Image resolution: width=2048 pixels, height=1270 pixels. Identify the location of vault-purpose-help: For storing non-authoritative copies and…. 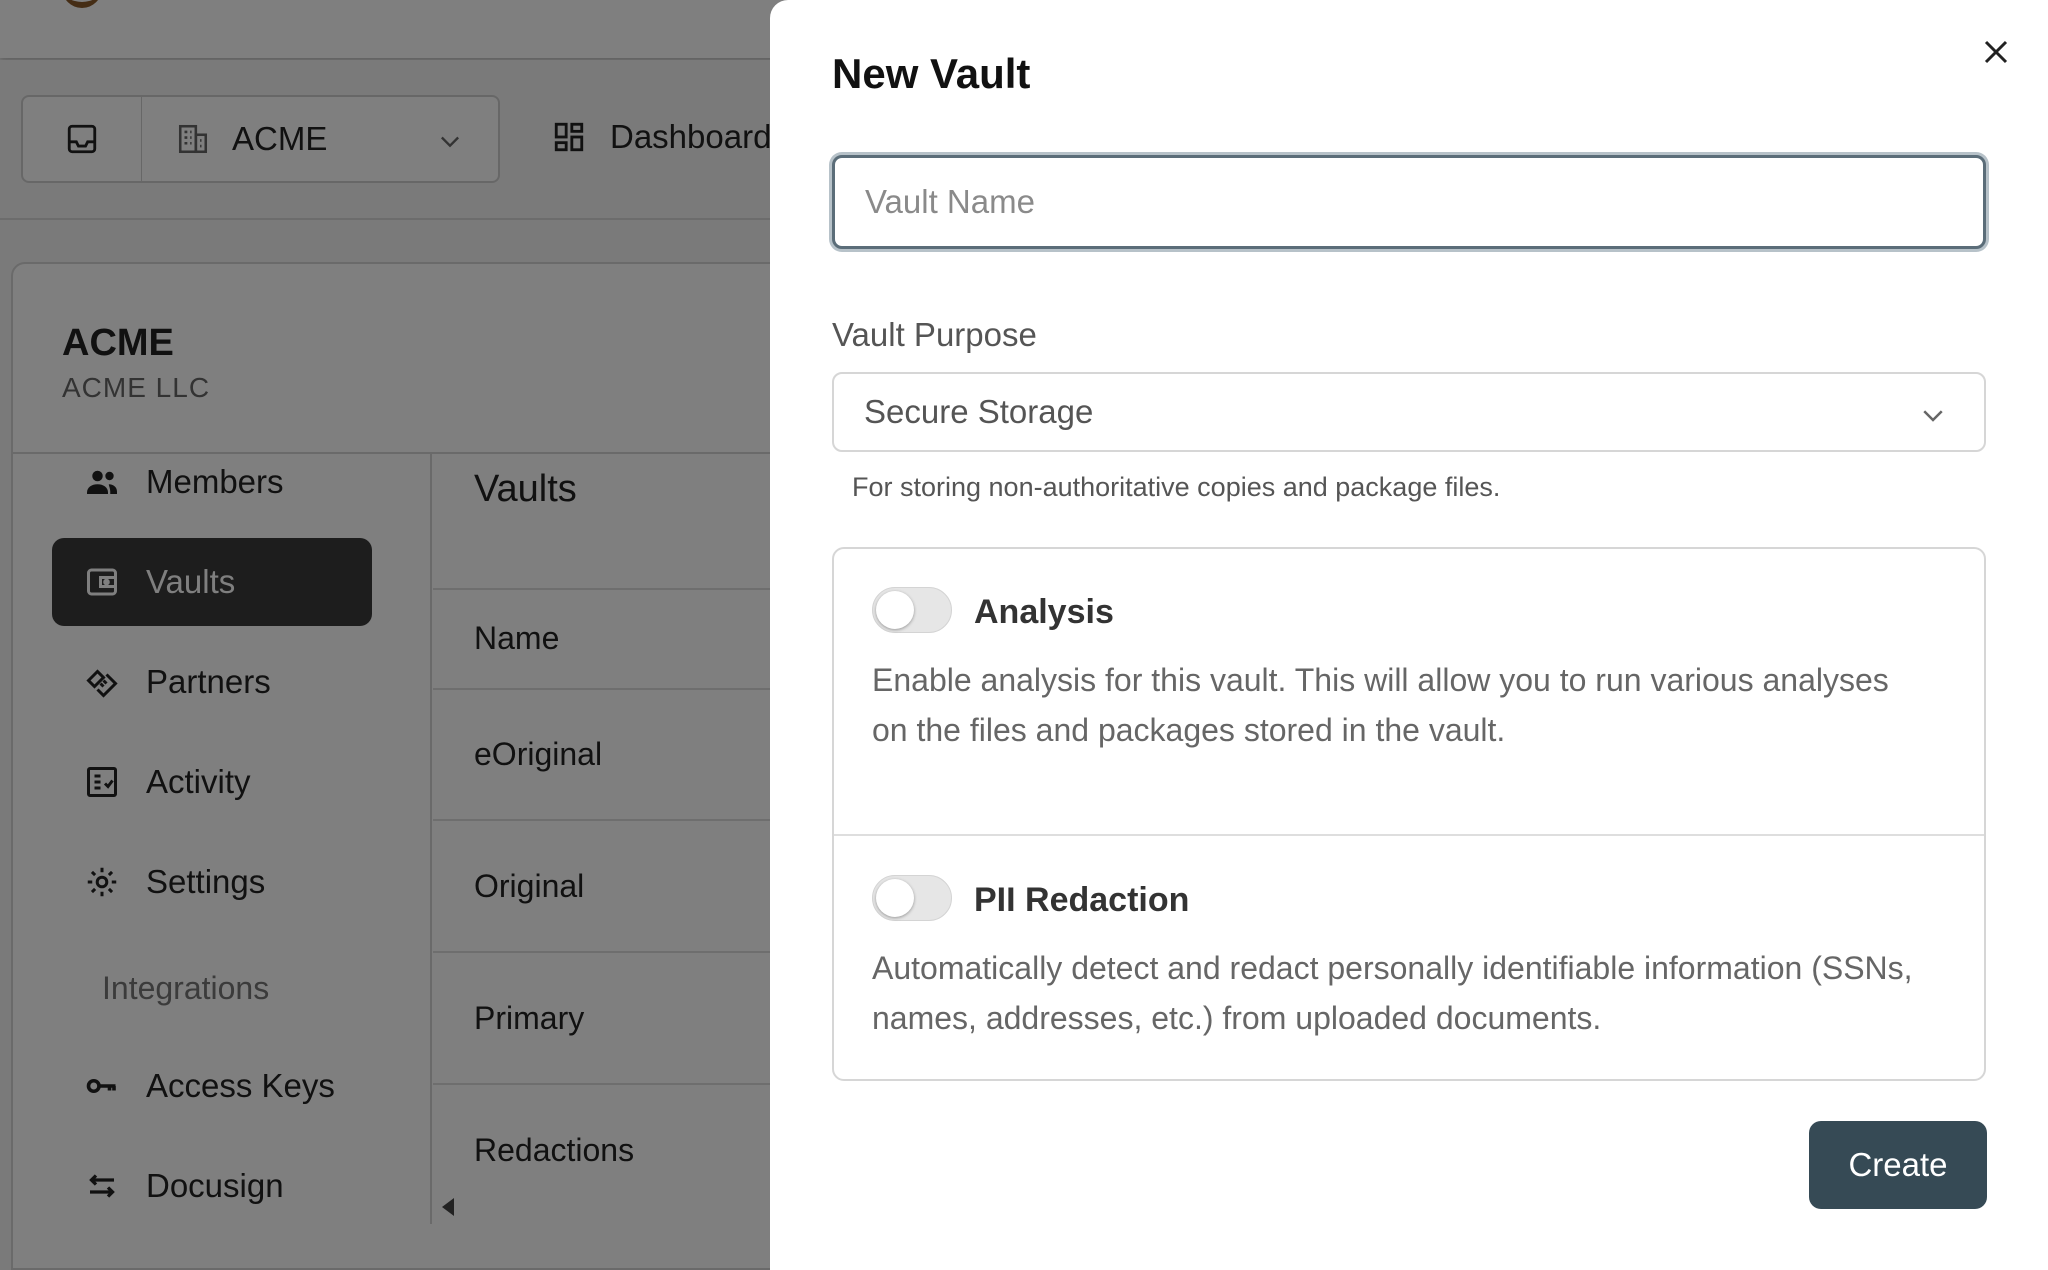
(1176, 487).